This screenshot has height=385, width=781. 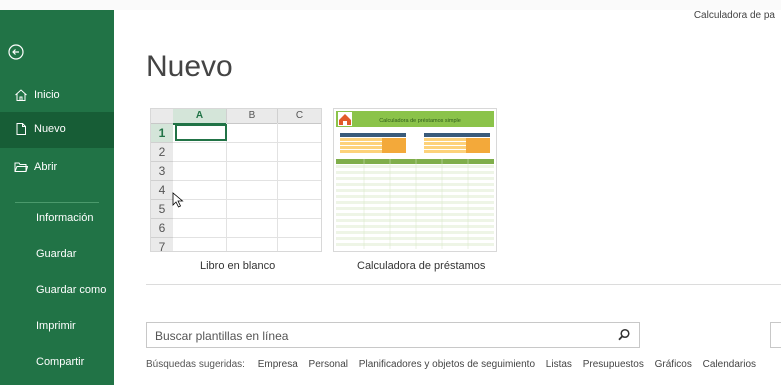 I want to click on home-icon, so click(x=21, y=95).